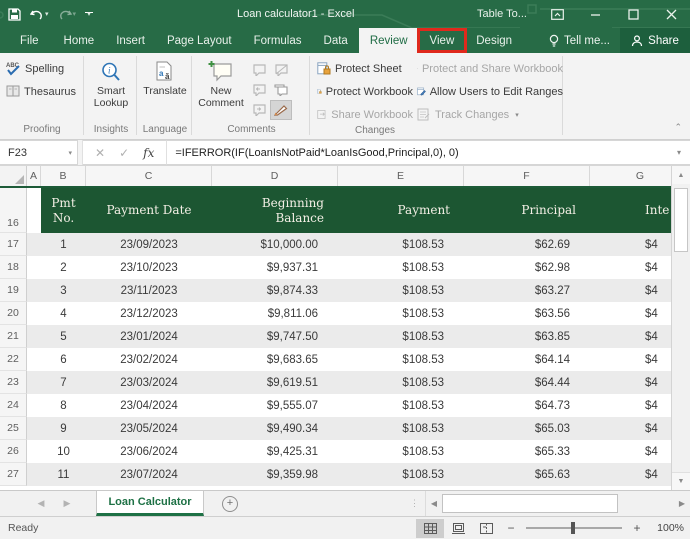  Describe the element at coordinates (681, 220) in the screenshot. I see `vertical-scrollbar-thumb` at that location.